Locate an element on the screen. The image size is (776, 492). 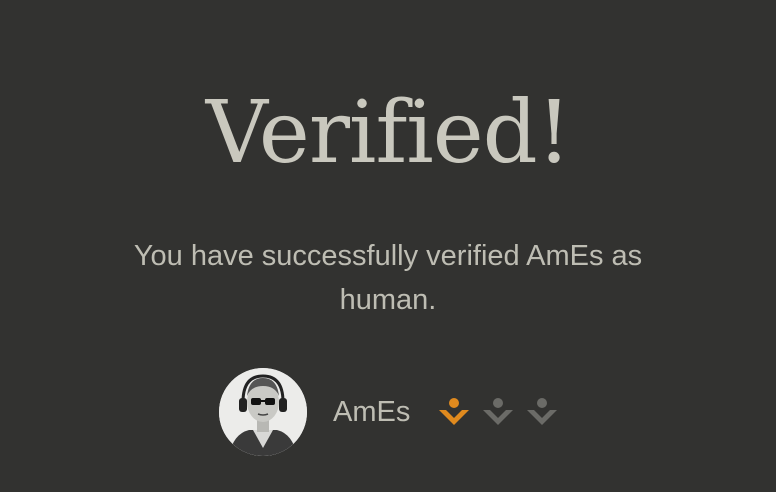
user-row: AmEs is located at coordinates (389, 412).